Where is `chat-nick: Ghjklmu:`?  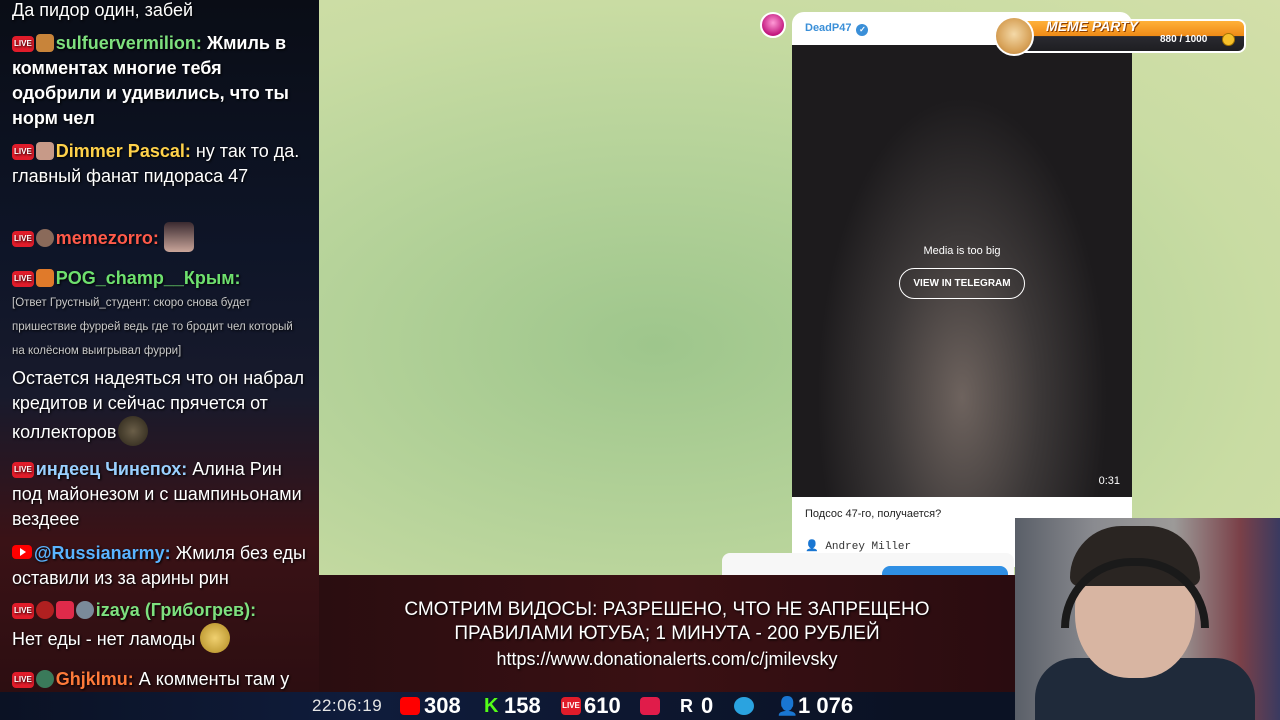
chat-nick: Ghjklmu: is located at coordinates (94, 679).